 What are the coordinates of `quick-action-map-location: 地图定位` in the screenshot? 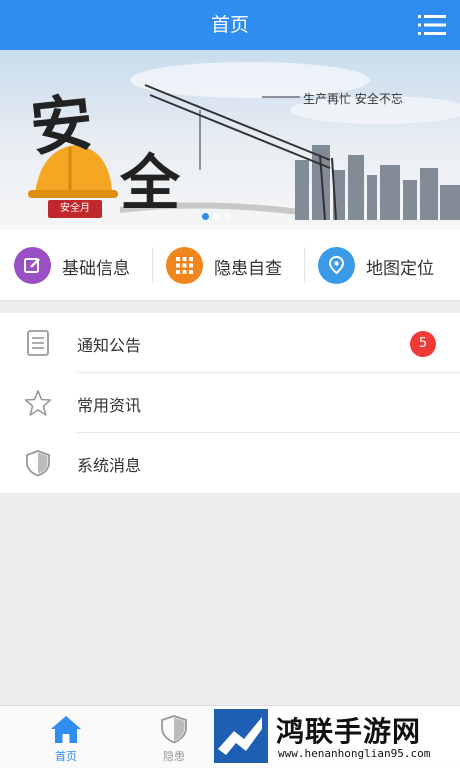 It's located at (382, 265).